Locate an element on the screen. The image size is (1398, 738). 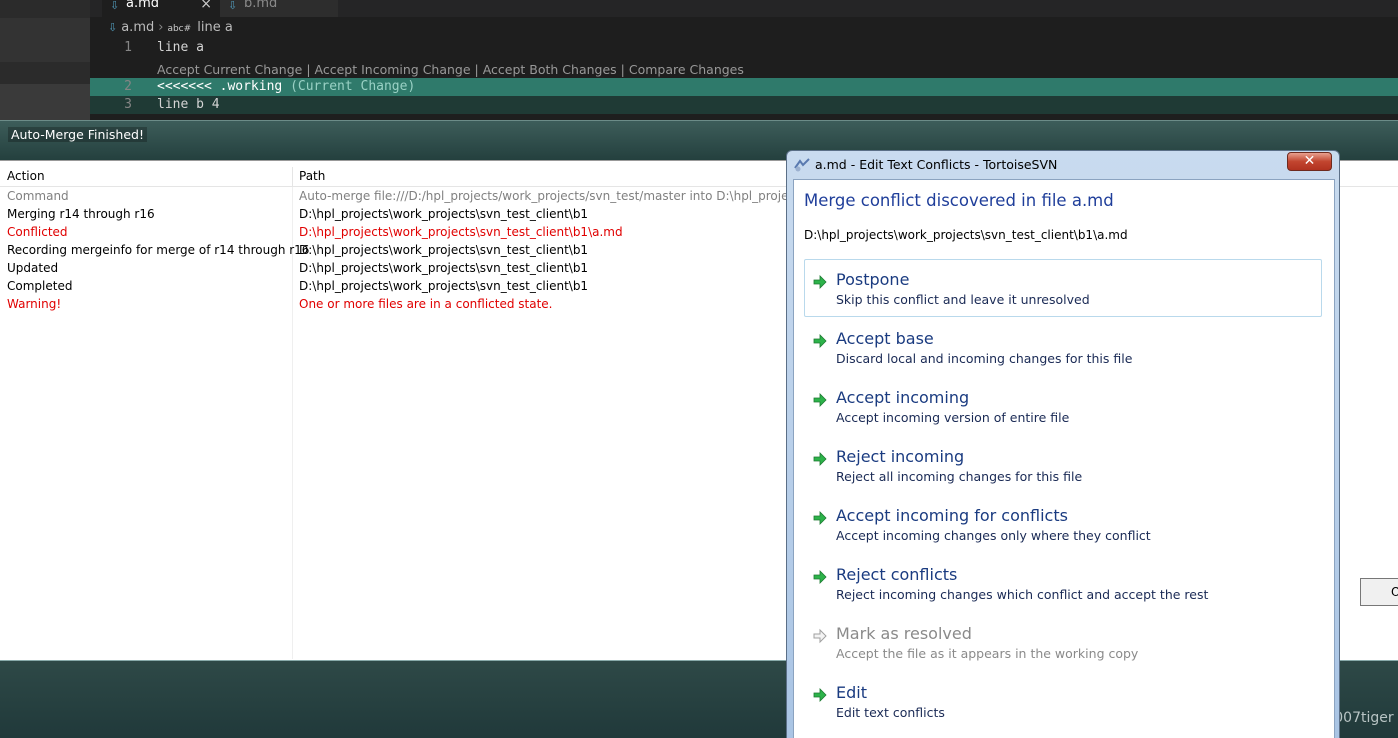
close-button: ✕ is located at coordinates (1309, 161).